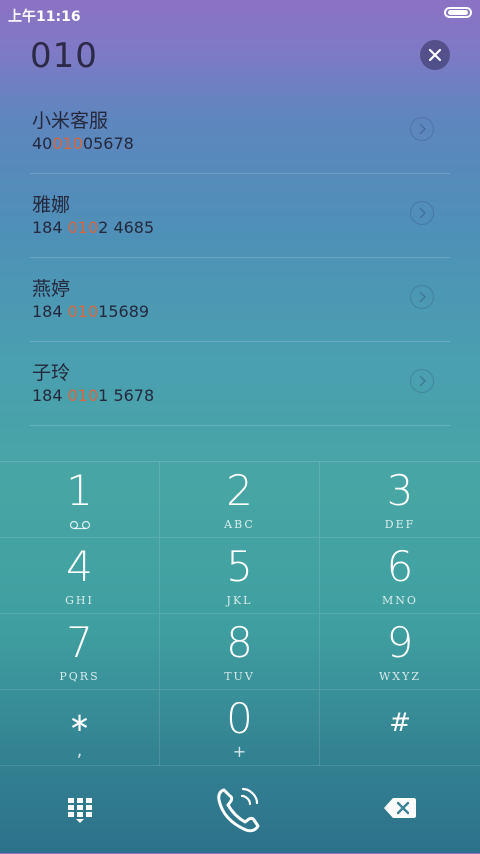 The width and height of the screenshot is (480, 854). What do you see at coordinates (64, 56) in the screenshot?
I see `dial-input: 010` at bounding box center [64, 56].